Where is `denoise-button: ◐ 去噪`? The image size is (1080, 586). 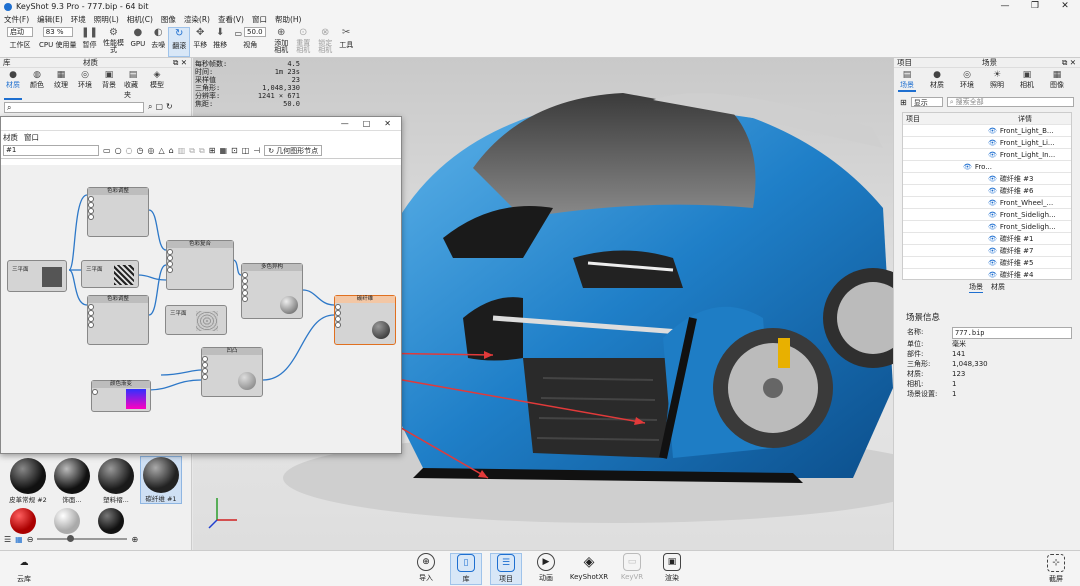 denoise-button: ◐ 去噪 is located at coordinates (158, 42).